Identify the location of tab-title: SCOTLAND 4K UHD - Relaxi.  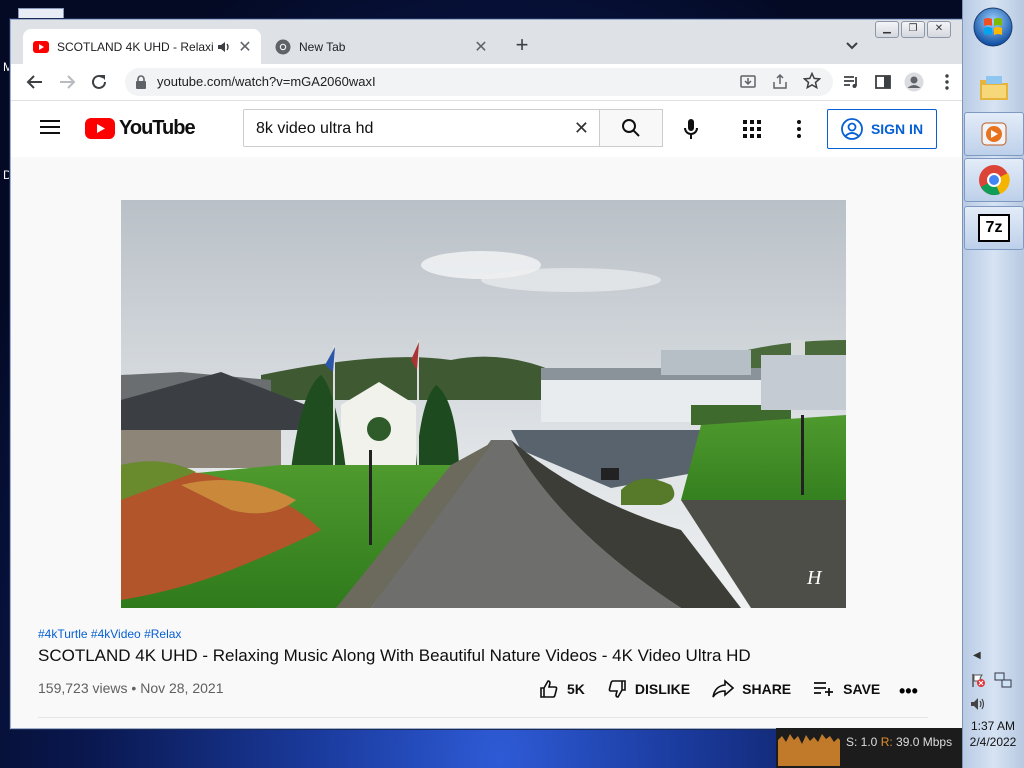
(135, 46).